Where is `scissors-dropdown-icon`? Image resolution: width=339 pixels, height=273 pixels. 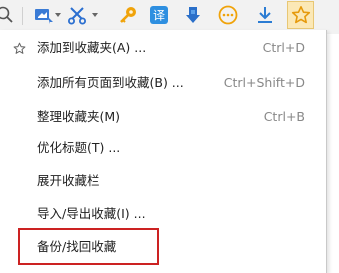
scissors-dropdown-icon is located at coordinates (95, 15).